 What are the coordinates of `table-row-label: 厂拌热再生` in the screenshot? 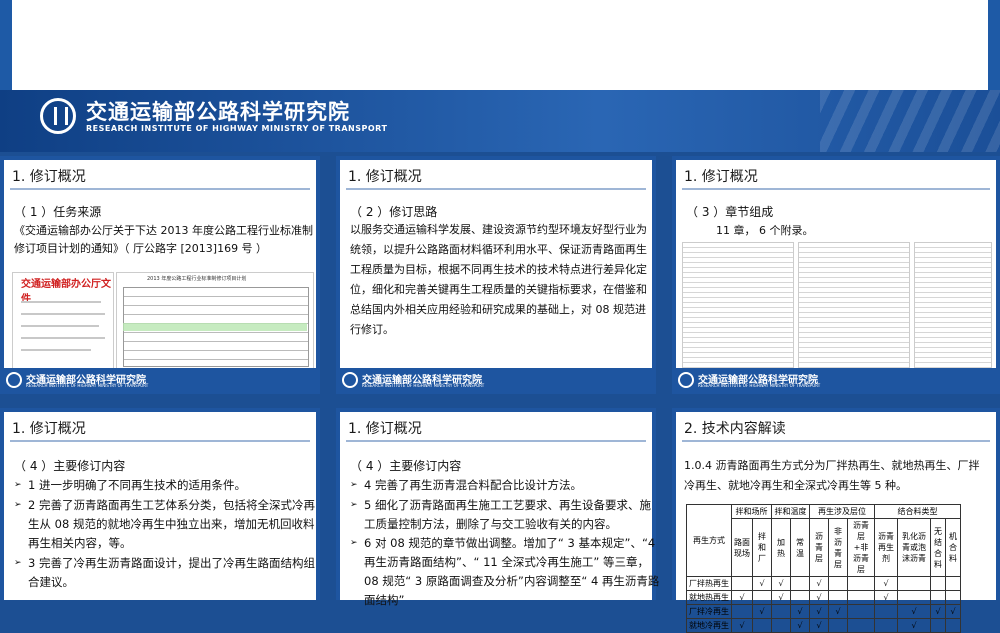 It's located at (709, 583).